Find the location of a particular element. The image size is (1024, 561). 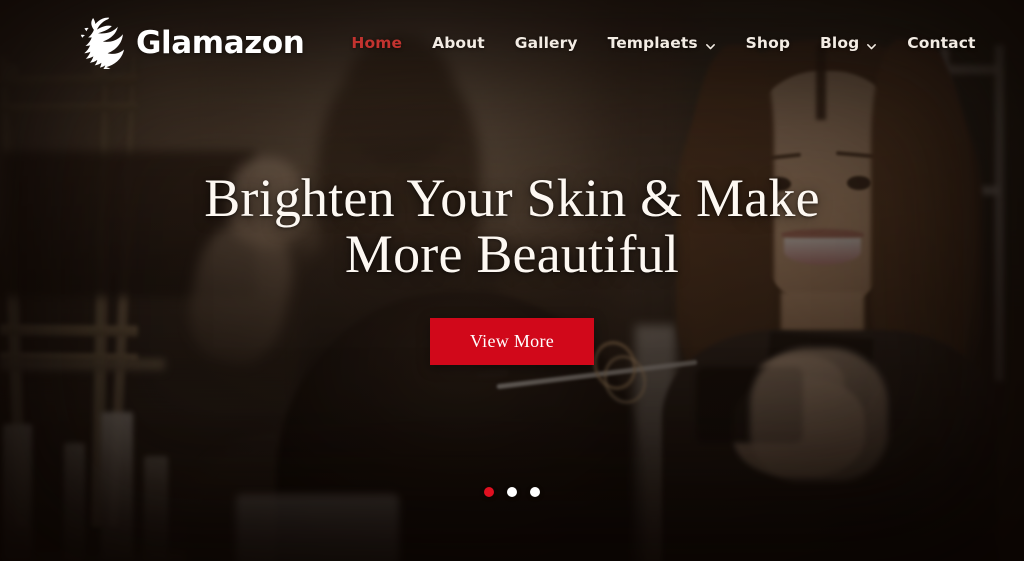

nav-label-home: Home is located at coordinates (377, 43).